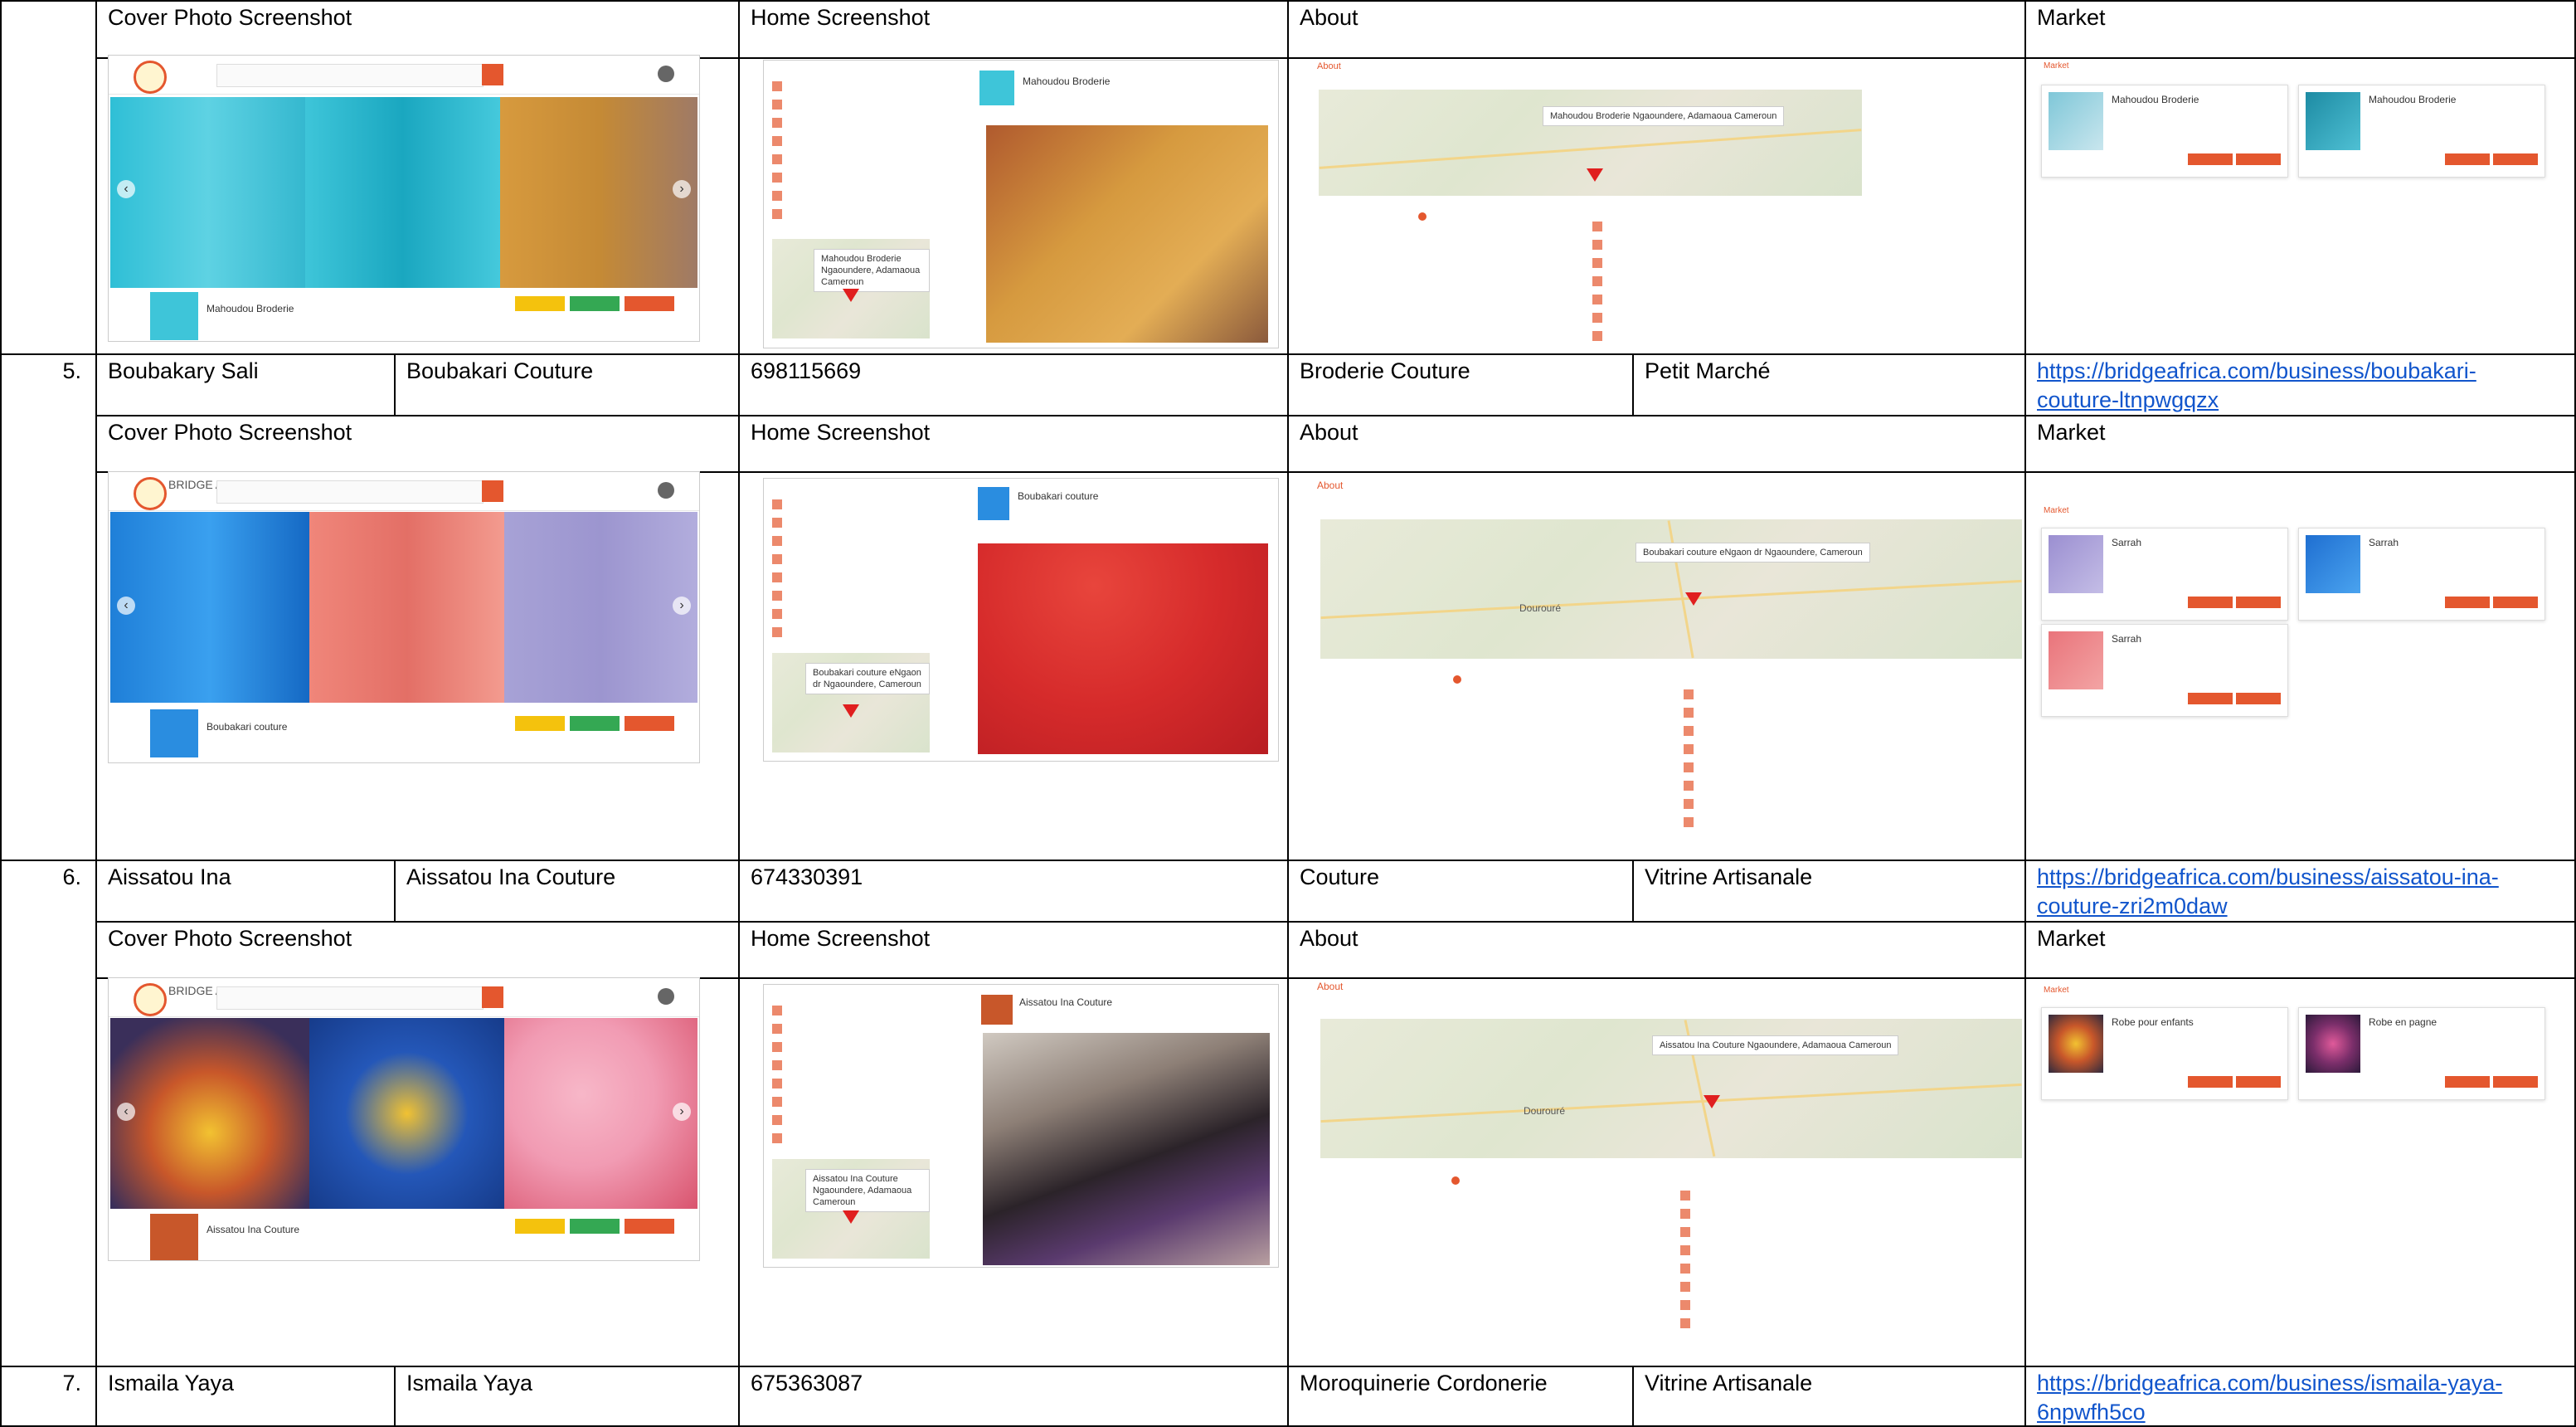  Describe the element at coordinates (172, 1383) in the screenshot. I see `owner-name: Ismaila Yaya` at that location.